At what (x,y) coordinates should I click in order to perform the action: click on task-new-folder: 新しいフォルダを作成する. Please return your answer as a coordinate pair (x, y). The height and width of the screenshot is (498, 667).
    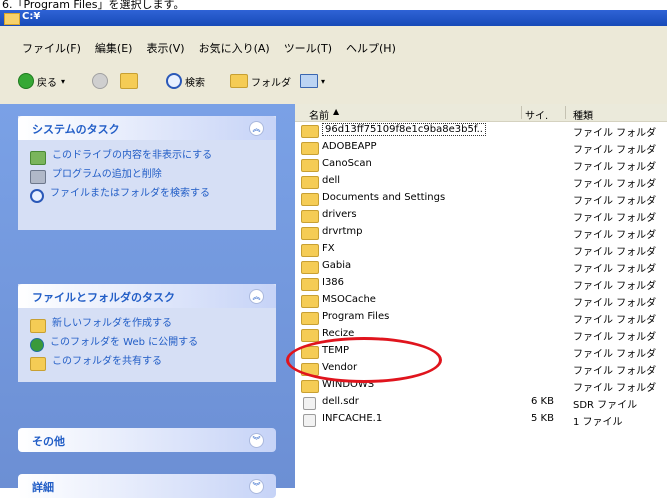
    Looking at the image, I should click on (148, 325).